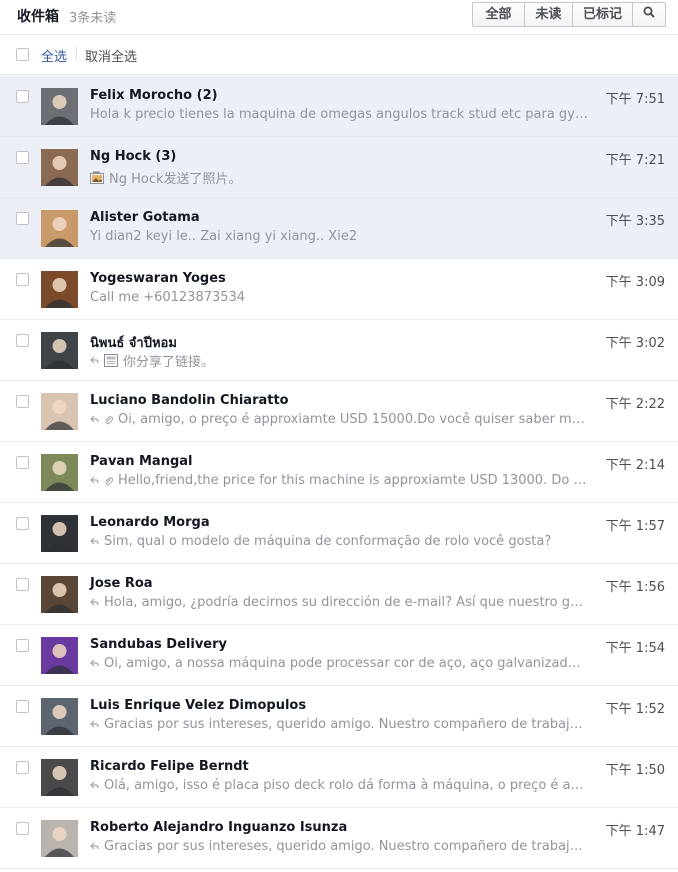  What do you see at coordinates (218, 827) in the screenshot?
I see `sender-name: Roberto Alejandro Inguanzo Isunza` at bounding box center [218, 827].